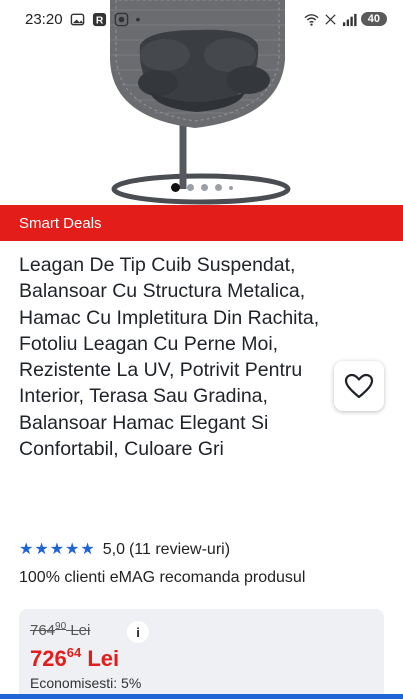  I want to click on add-to-favorites-button, so click(359, 386).